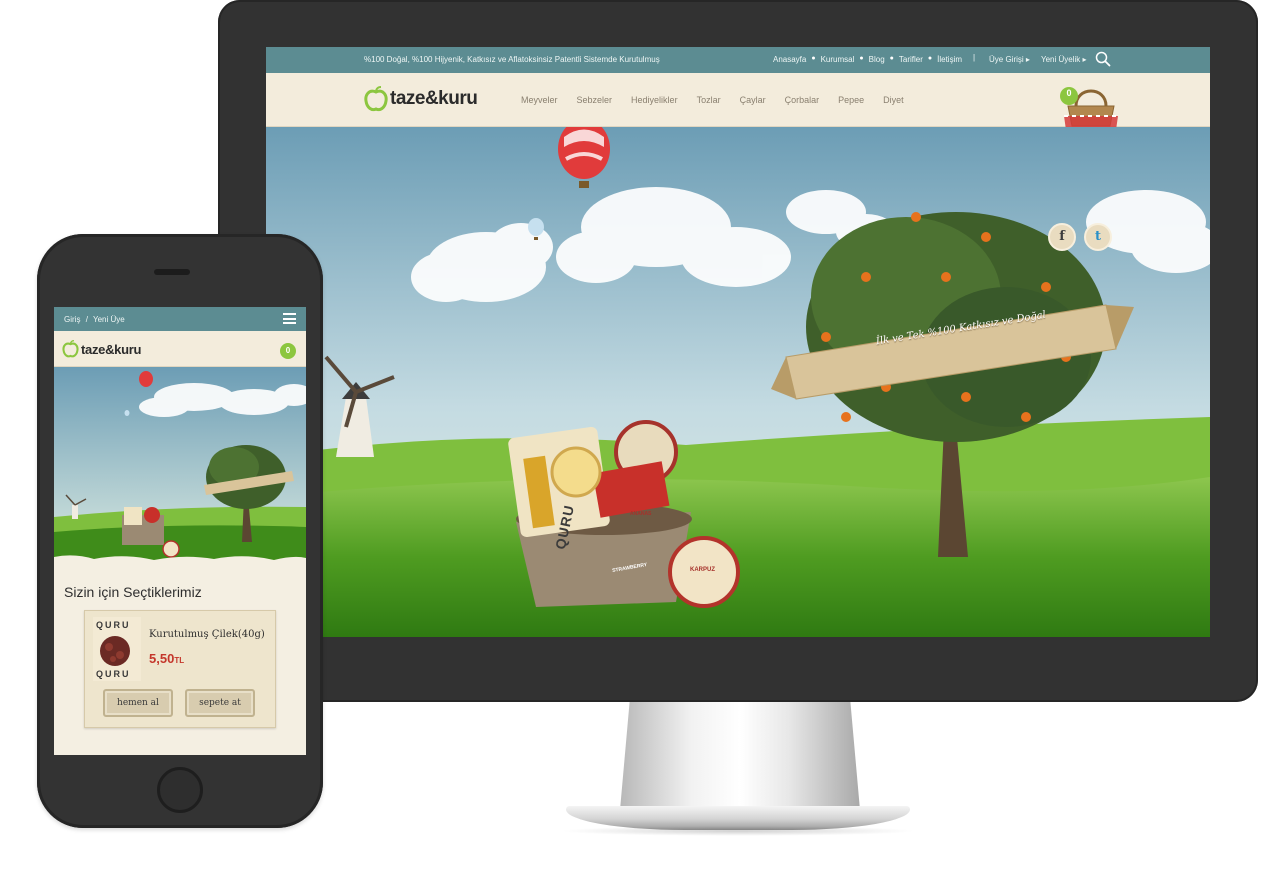  I want to click on featured-section-title: Sizin için Seçtiklerimiz, so click(133, 592).